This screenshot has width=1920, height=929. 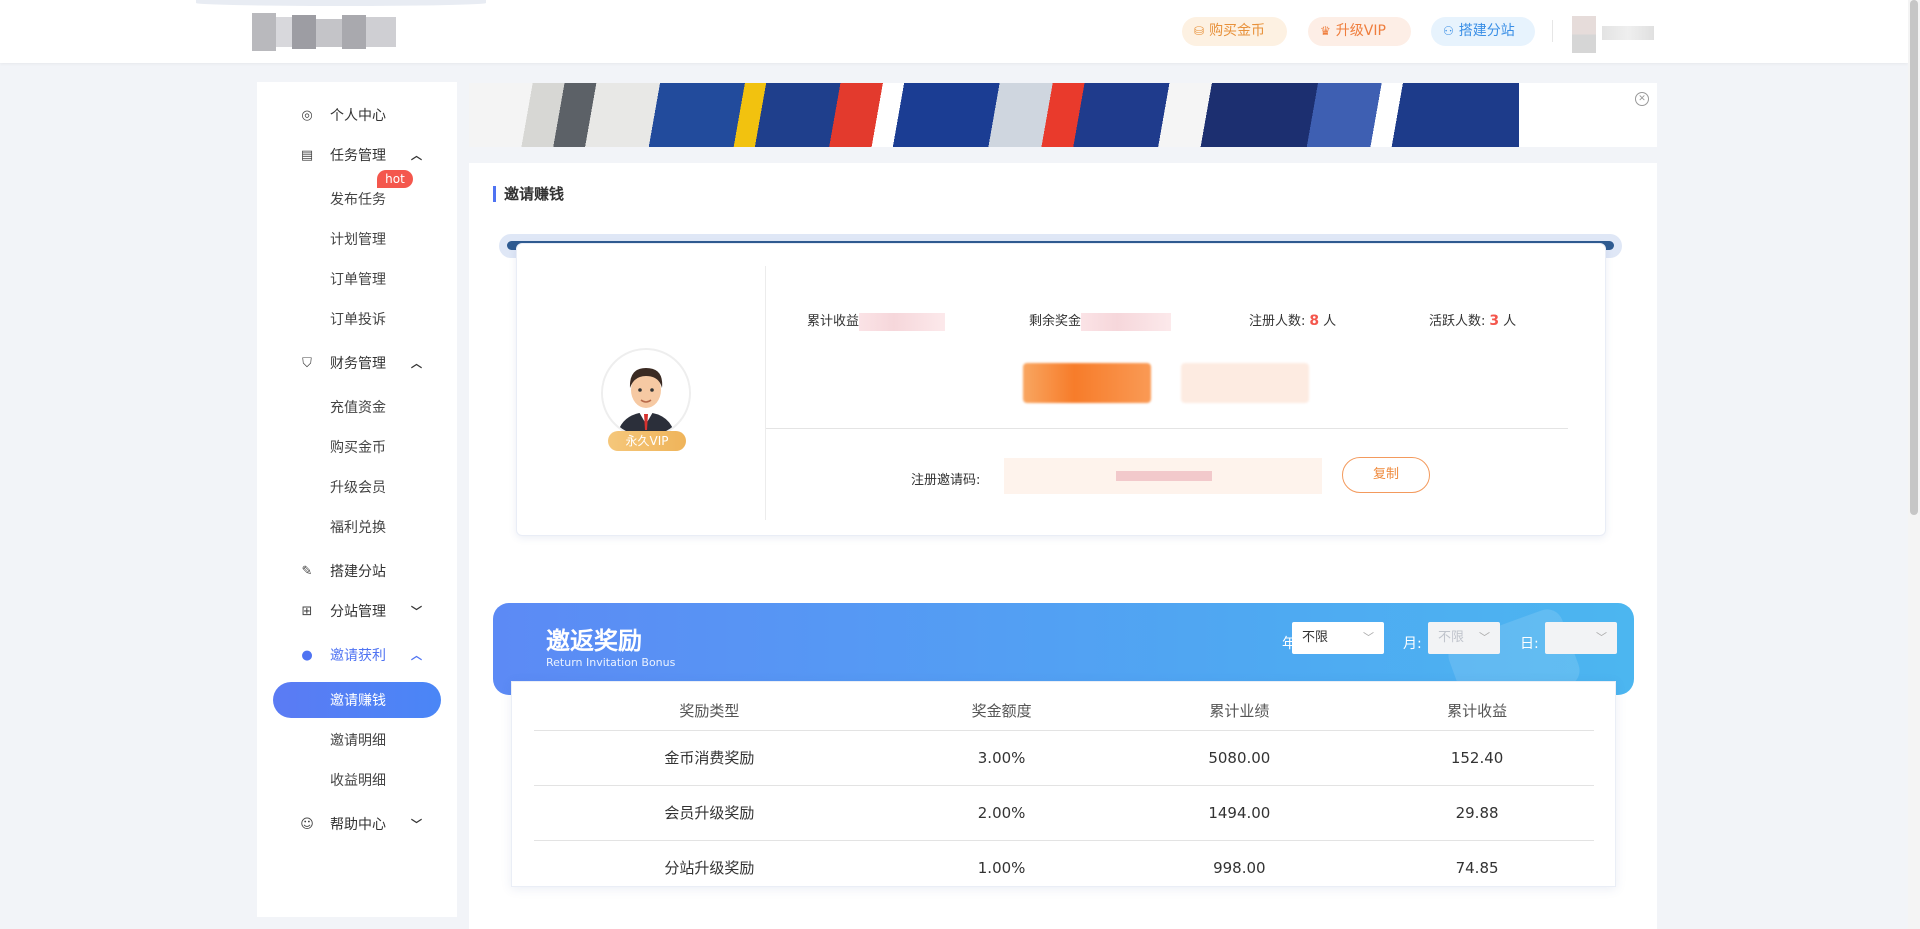 I want to click on sidebar-item-help-center: ☺ 帮助中心 ﹀, so click(x=357, y=824).